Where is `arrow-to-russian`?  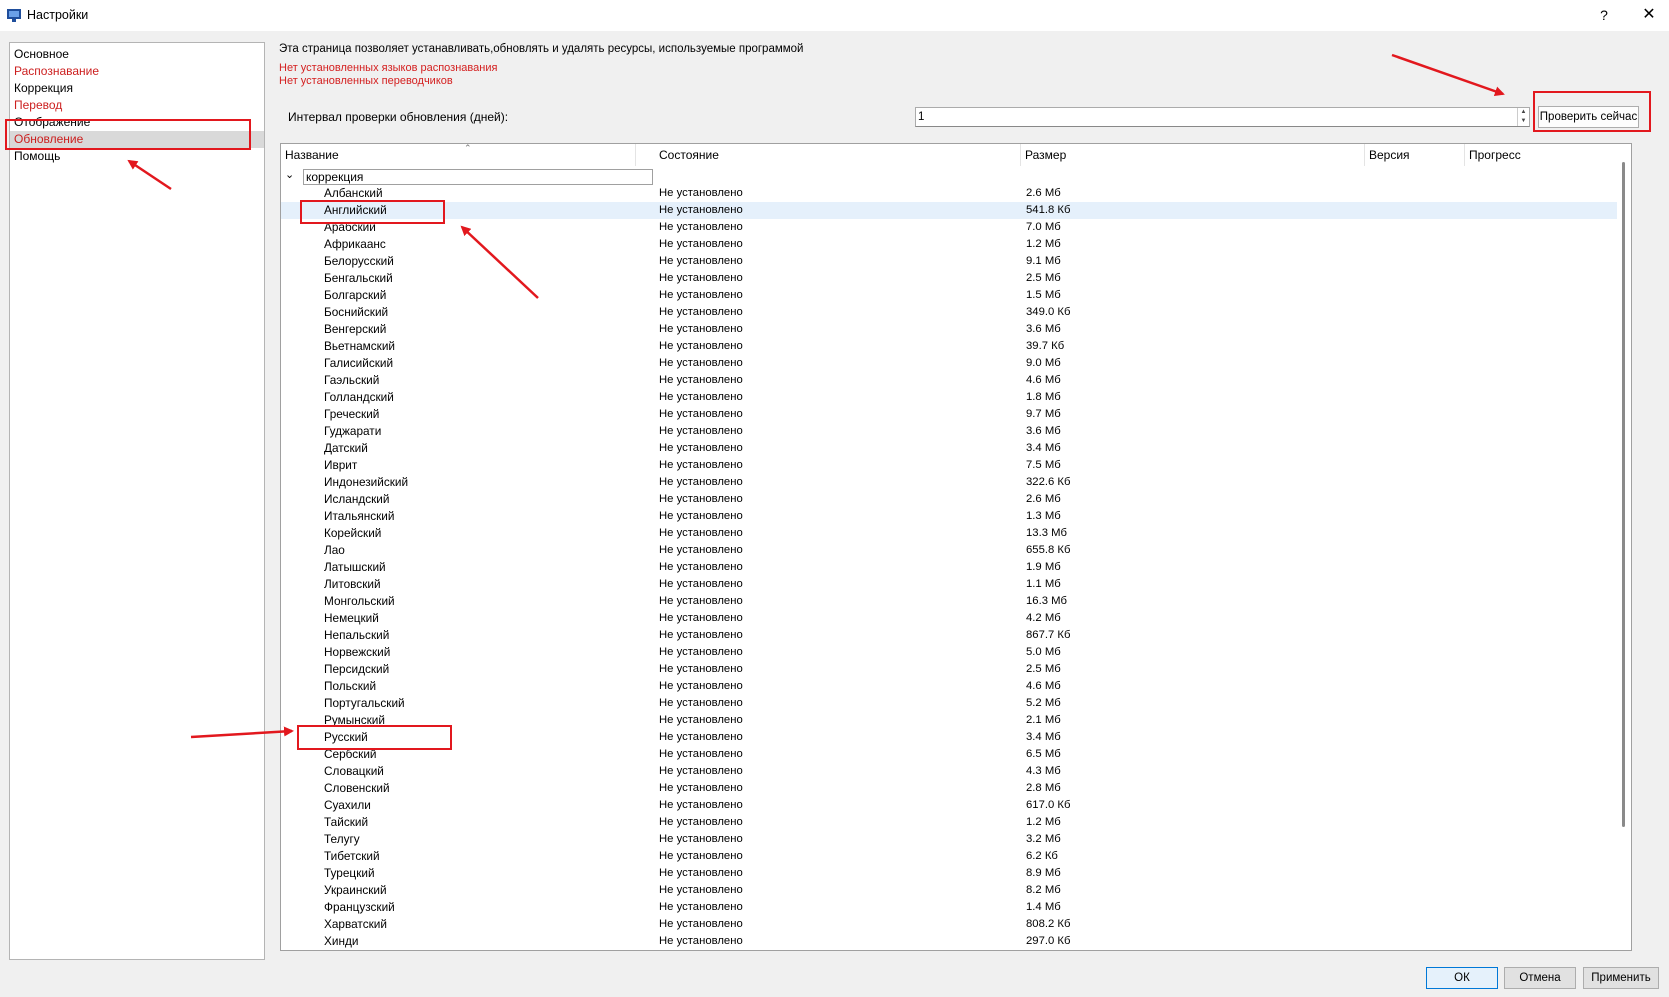
arrow-to-russian is located at coordinates (242, 732).